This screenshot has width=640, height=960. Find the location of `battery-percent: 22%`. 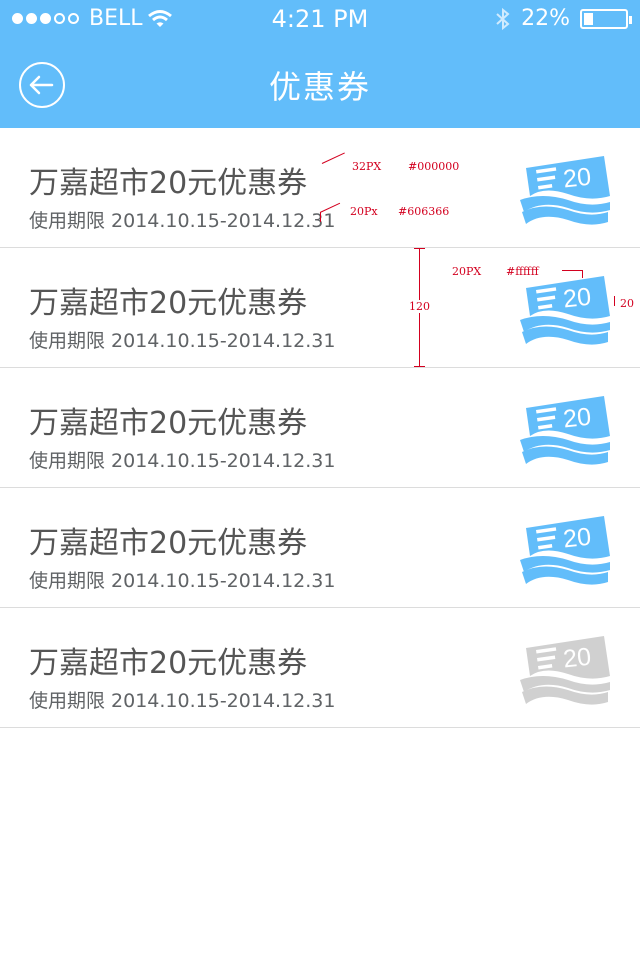

battery-percent: 22% is located at coordinates (545, 18).